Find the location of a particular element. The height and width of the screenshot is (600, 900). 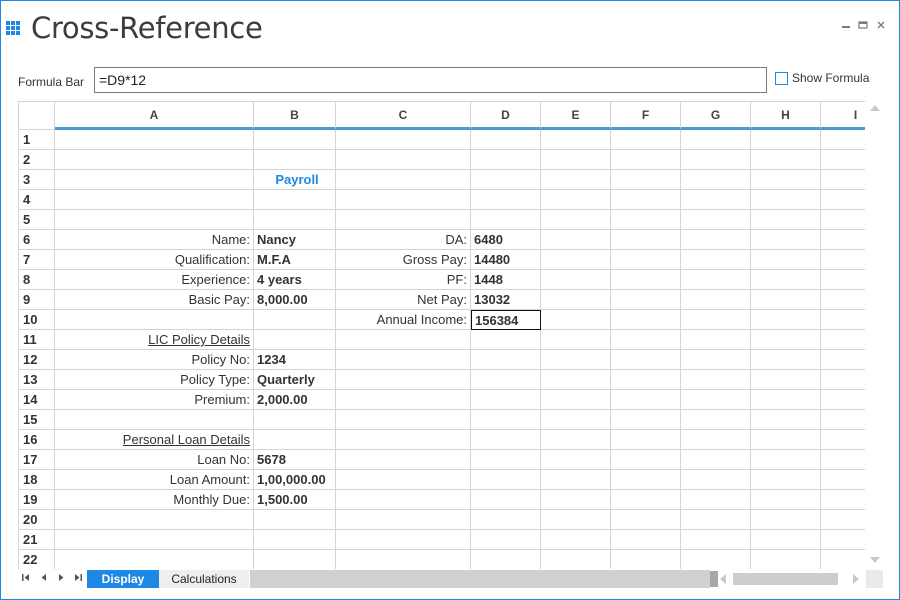

cell-d19 is located at coordinates (506, 500).